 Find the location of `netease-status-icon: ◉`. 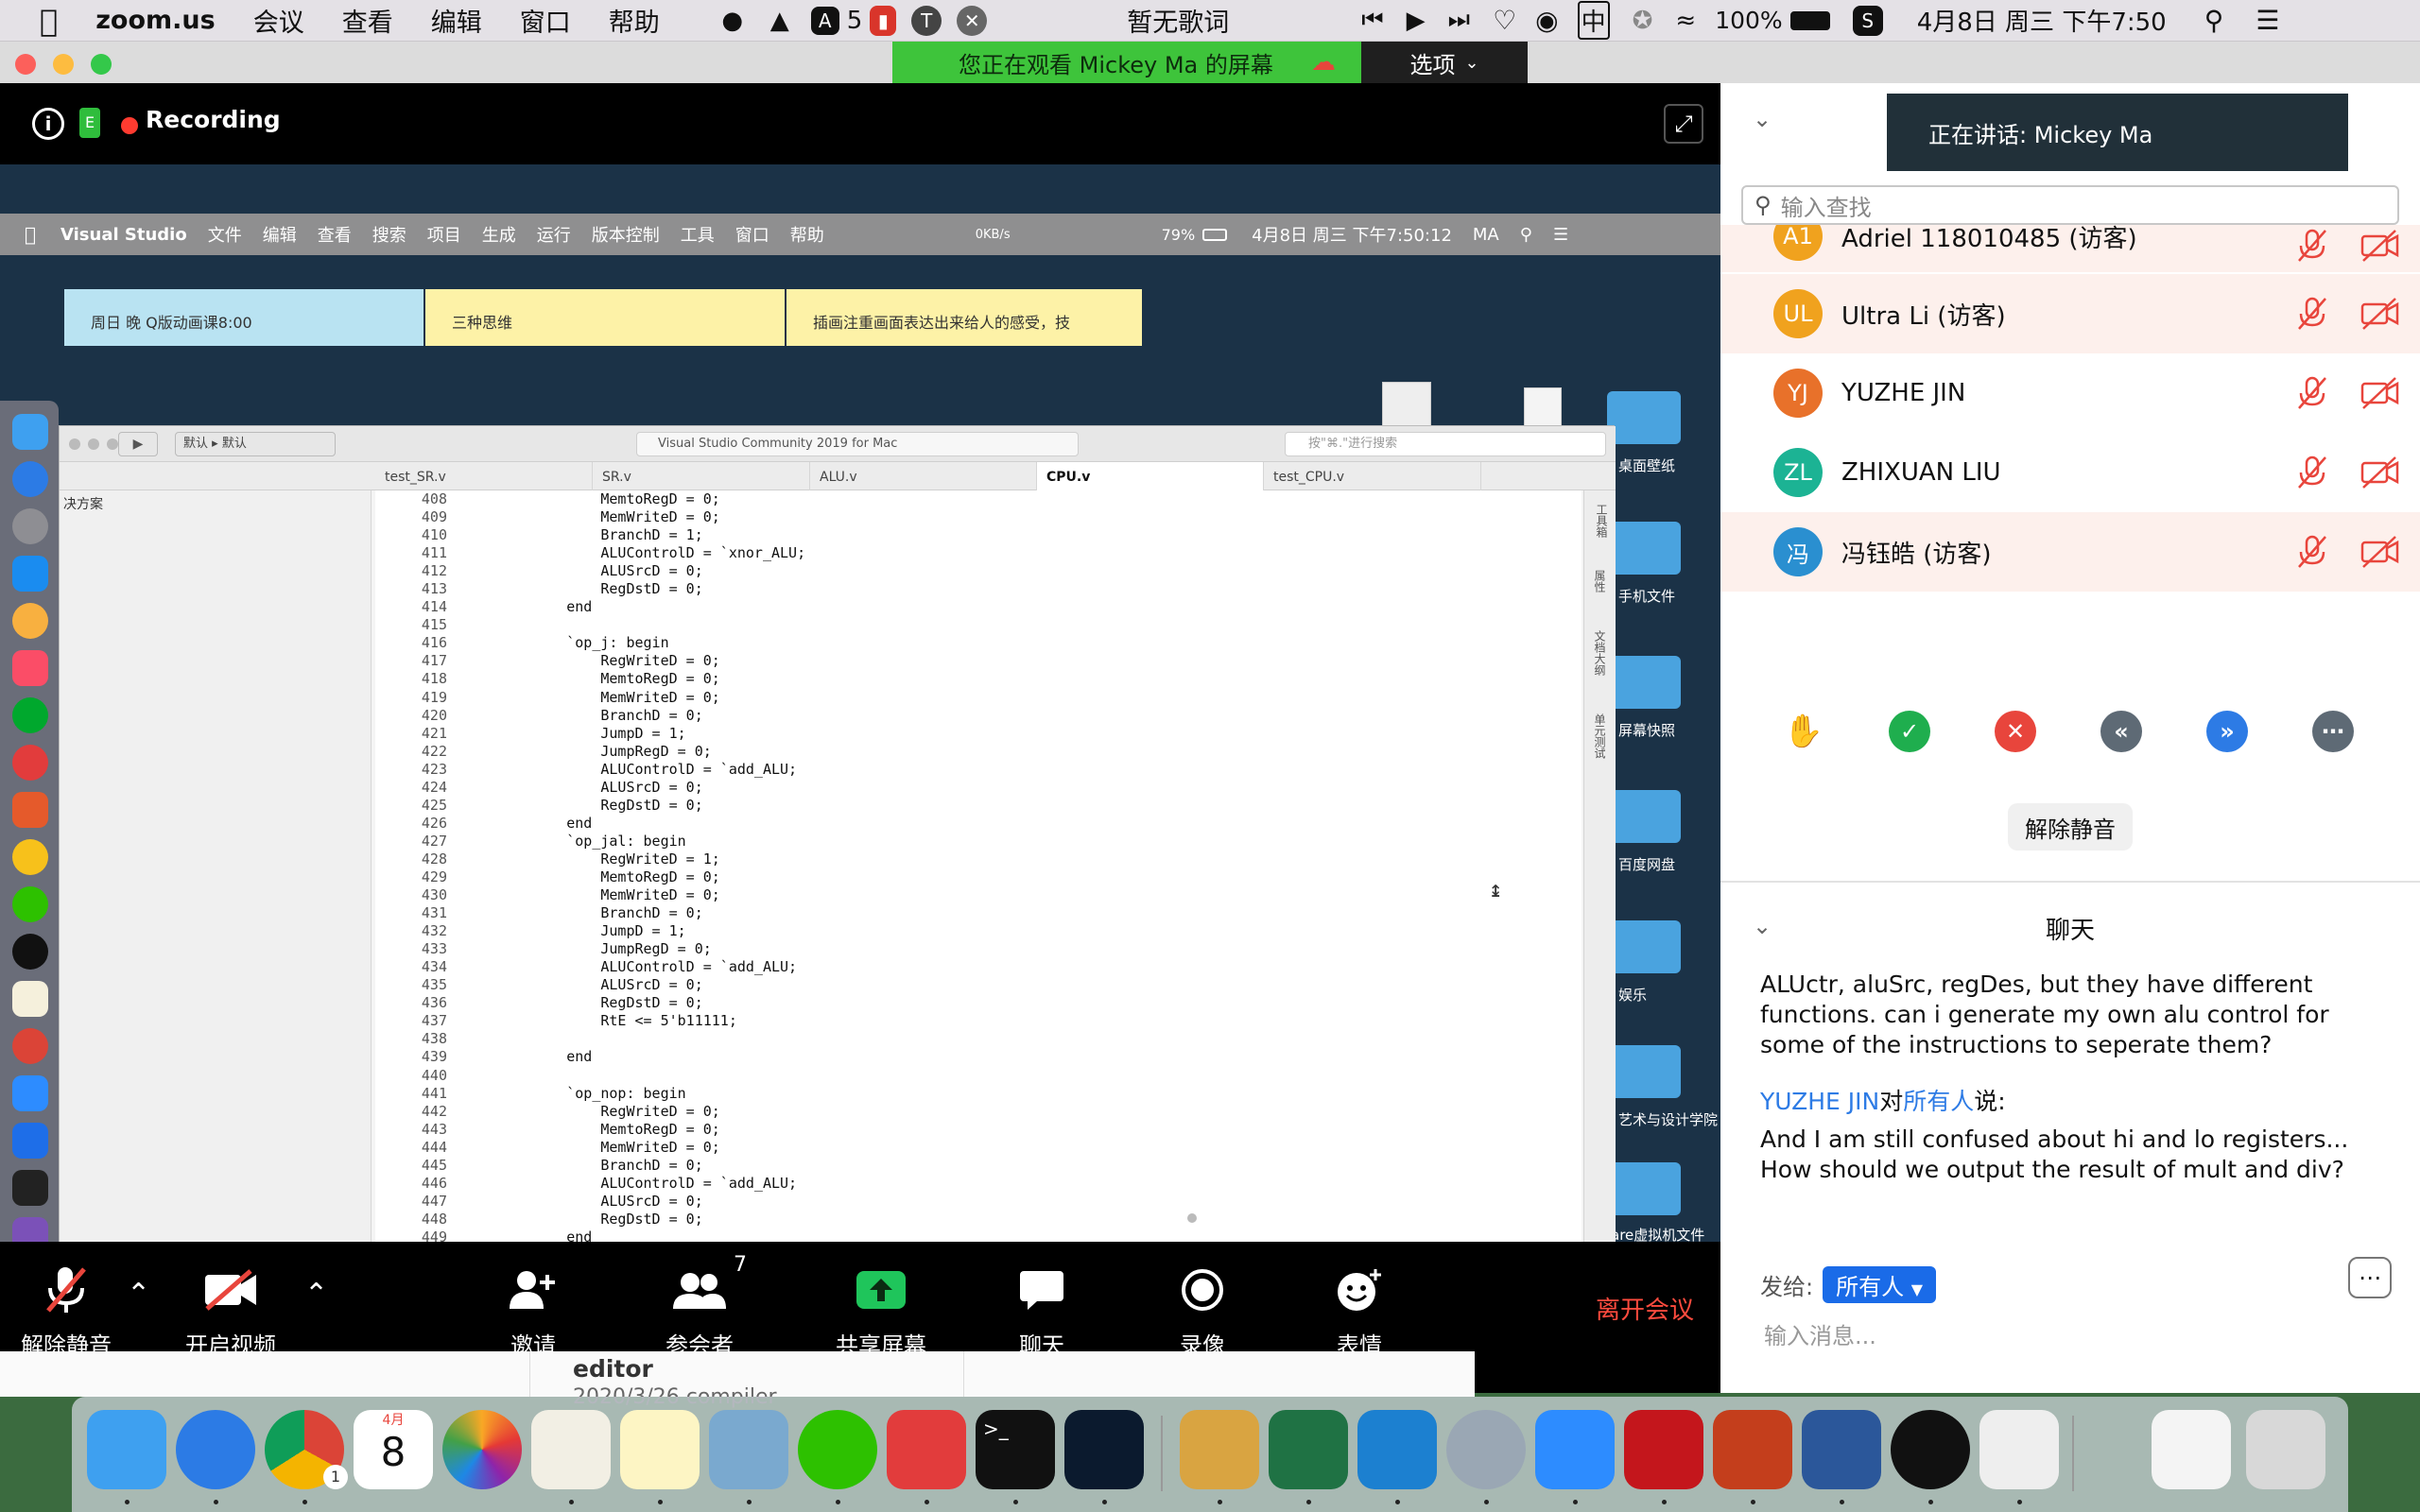

netease-status-icon: ◉ is located at coordinates (1546, 20).